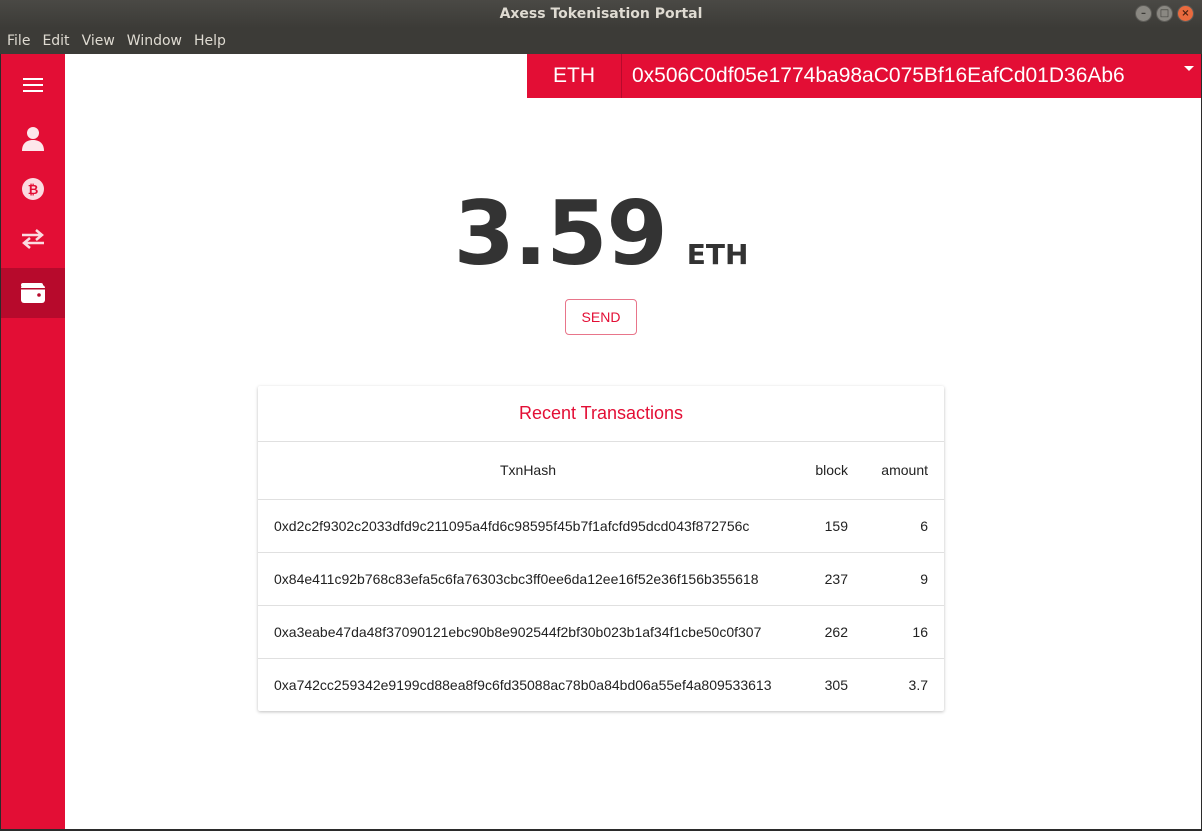  I want to click on table-header-row: TxnHash block amount, so click(601, 471).